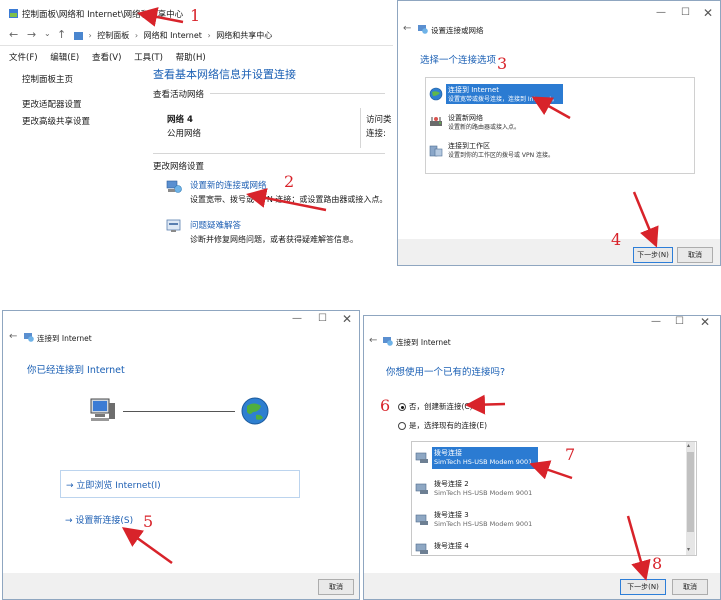 The height and width of the screenshot is (600, 721). I want to click on network-setup-icon, so click(174, 186).